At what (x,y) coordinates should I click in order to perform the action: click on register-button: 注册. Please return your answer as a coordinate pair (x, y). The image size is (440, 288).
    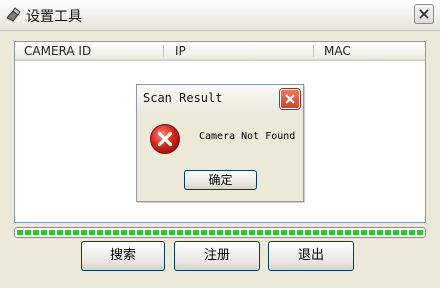
    Looking at the image, I should click on (217, 256).